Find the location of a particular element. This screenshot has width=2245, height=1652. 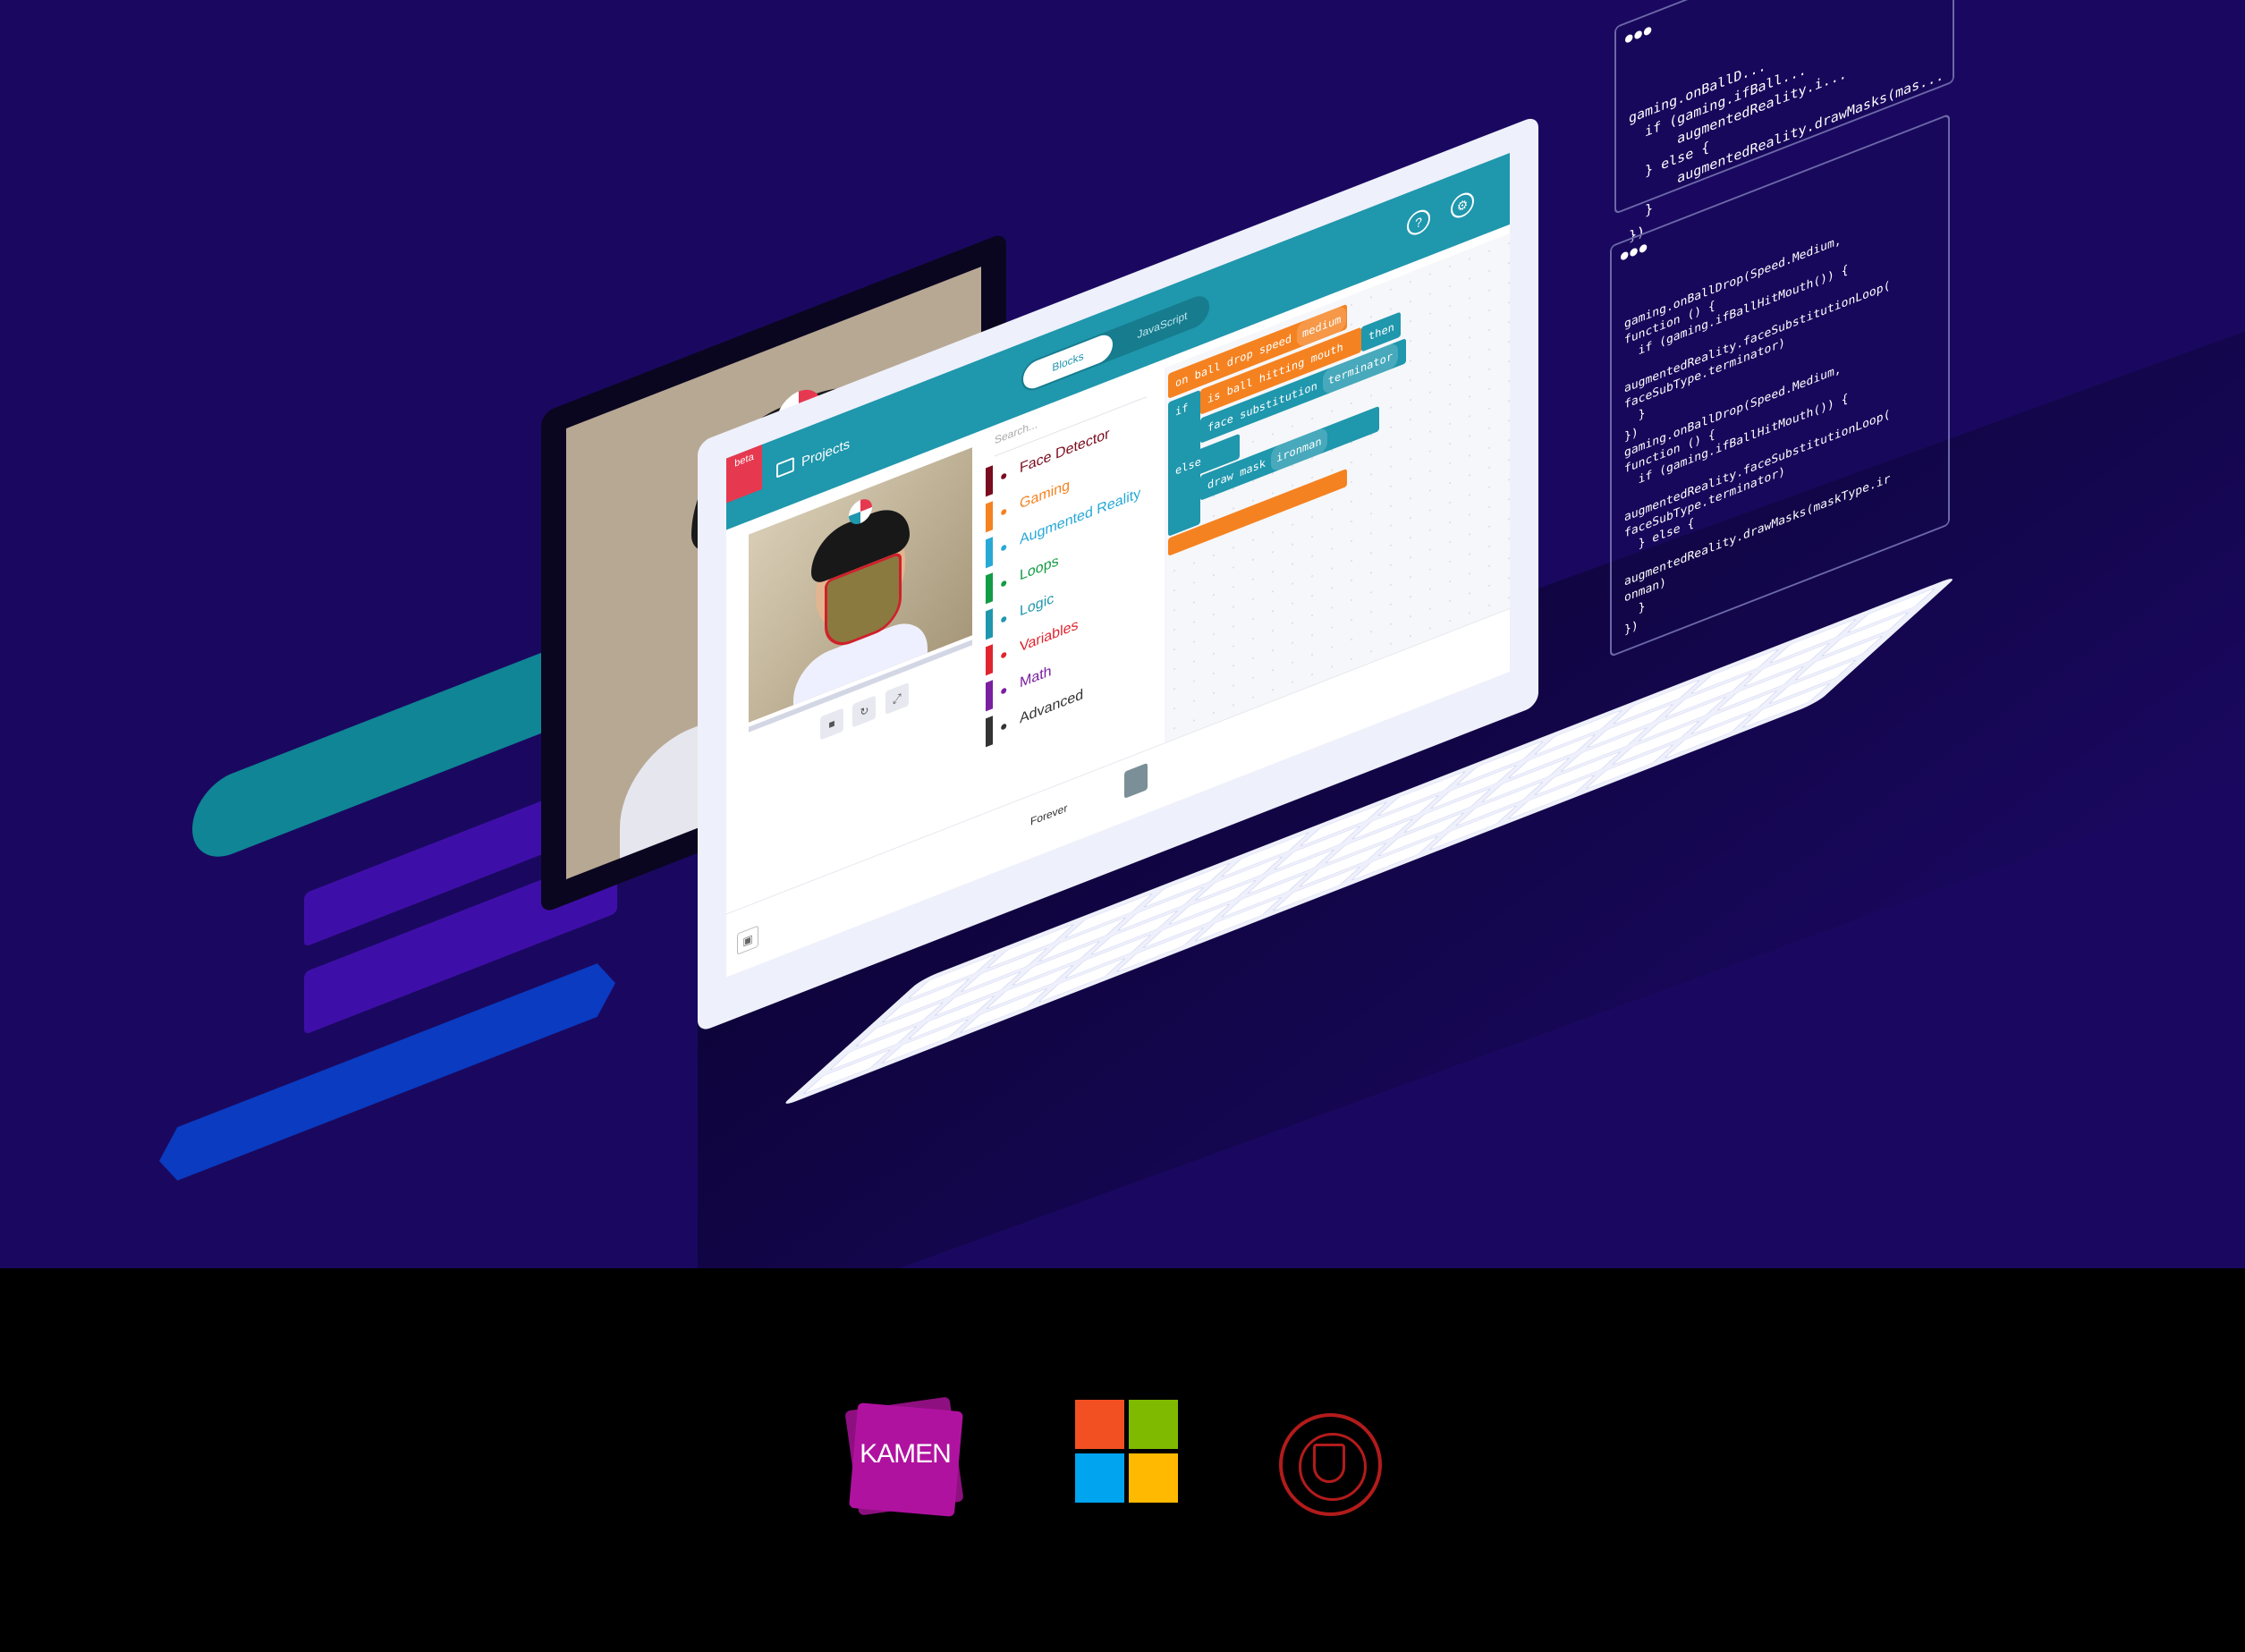

category-label: Loops is located at coordinates (1039, 569).